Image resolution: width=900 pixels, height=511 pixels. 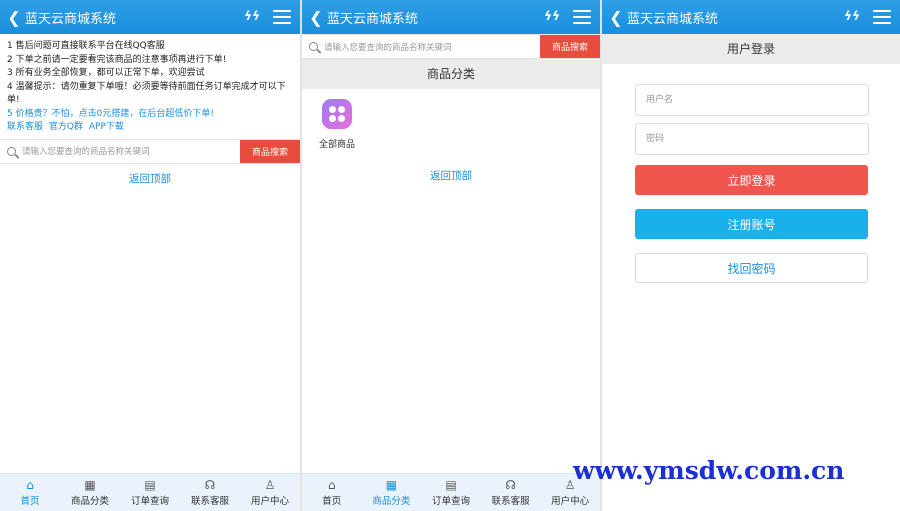 What do you see at coordinates (25, 127) in the screenshot?
I see `contact-service-link: 联系客服` at bounding box center [25, 127].